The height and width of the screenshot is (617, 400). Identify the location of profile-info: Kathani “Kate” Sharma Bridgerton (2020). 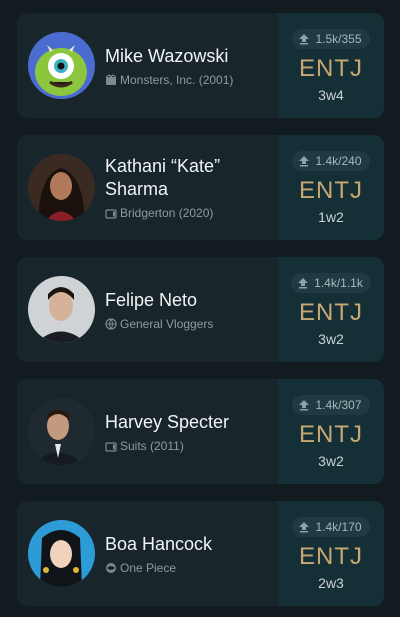
(147, 187).